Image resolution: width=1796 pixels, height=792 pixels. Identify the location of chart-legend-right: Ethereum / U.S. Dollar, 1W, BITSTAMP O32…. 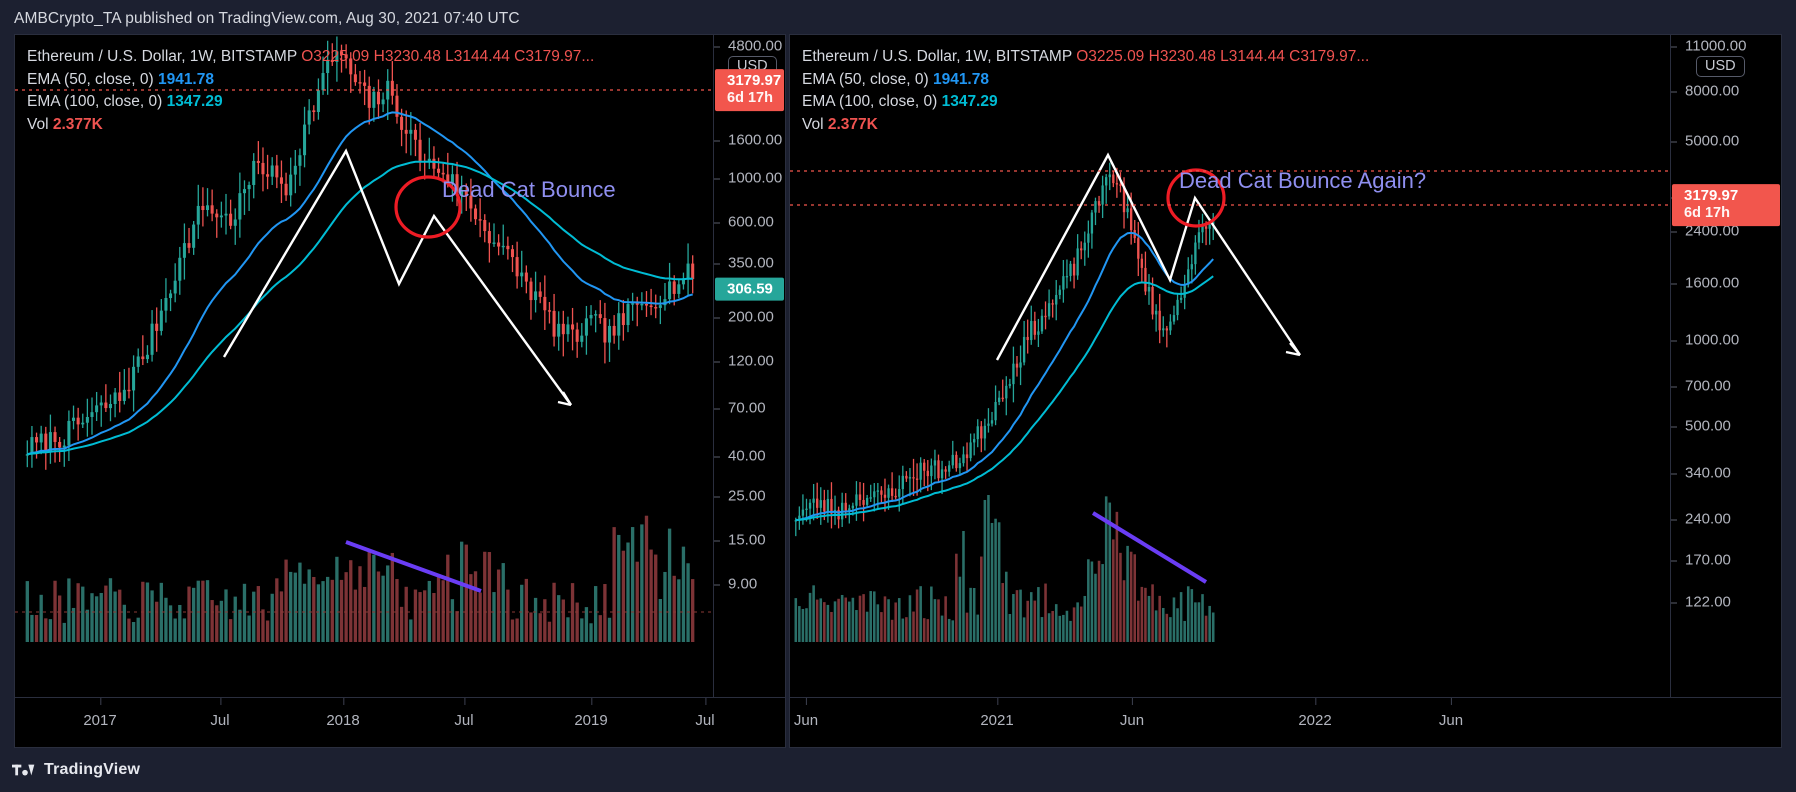
(1085, 91).